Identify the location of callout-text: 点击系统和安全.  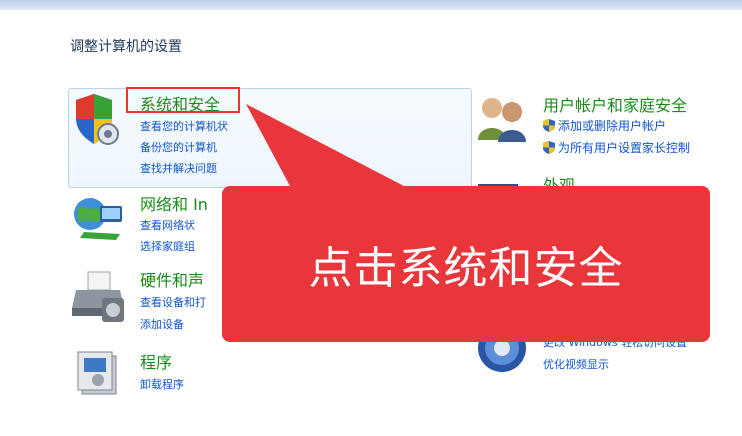
(466, 268).